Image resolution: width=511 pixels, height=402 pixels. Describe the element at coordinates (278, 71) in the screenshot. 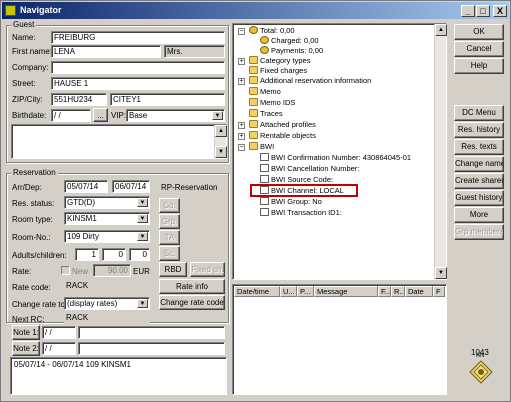

I see `tree-item-fixed-charges: Fixed charges` at that location.